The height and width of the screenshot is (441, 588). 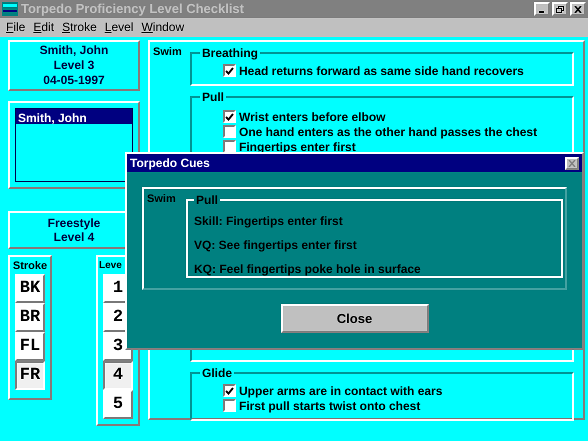 What do you see at coordinates (79, 27) in the screenshot?
I see `menu-item: Stroke` at bounding box center [79, 27].